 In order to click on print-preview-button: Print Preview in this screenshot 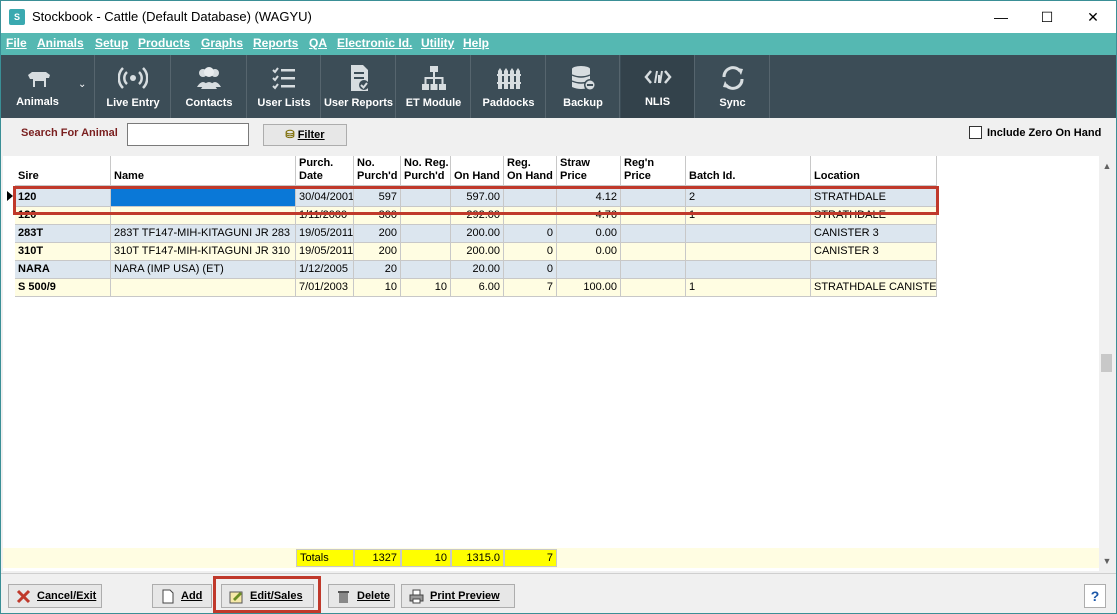, I will do `click(458, 596)`.